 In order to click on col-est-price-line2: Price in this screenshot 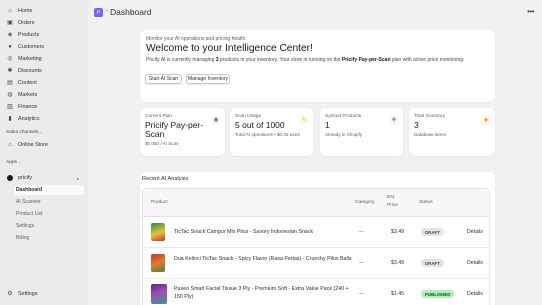, I will do `click(392, 205)`.